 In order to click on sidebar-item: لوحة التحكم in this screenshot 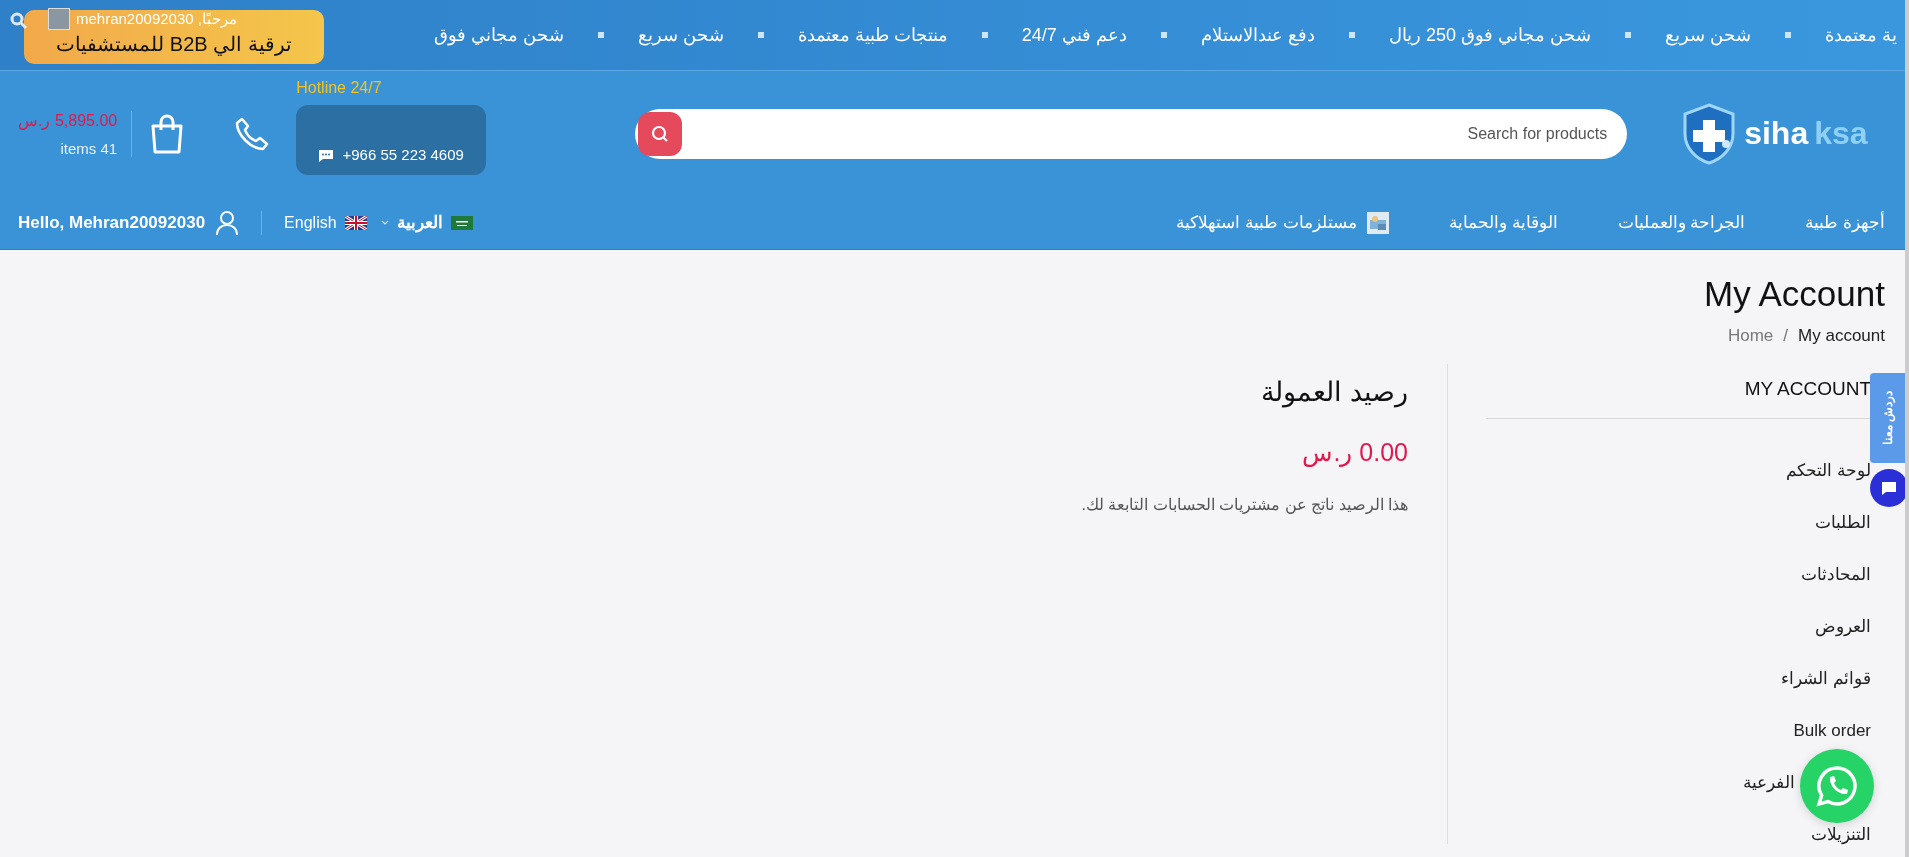, I will do `click(1828, 471)`.